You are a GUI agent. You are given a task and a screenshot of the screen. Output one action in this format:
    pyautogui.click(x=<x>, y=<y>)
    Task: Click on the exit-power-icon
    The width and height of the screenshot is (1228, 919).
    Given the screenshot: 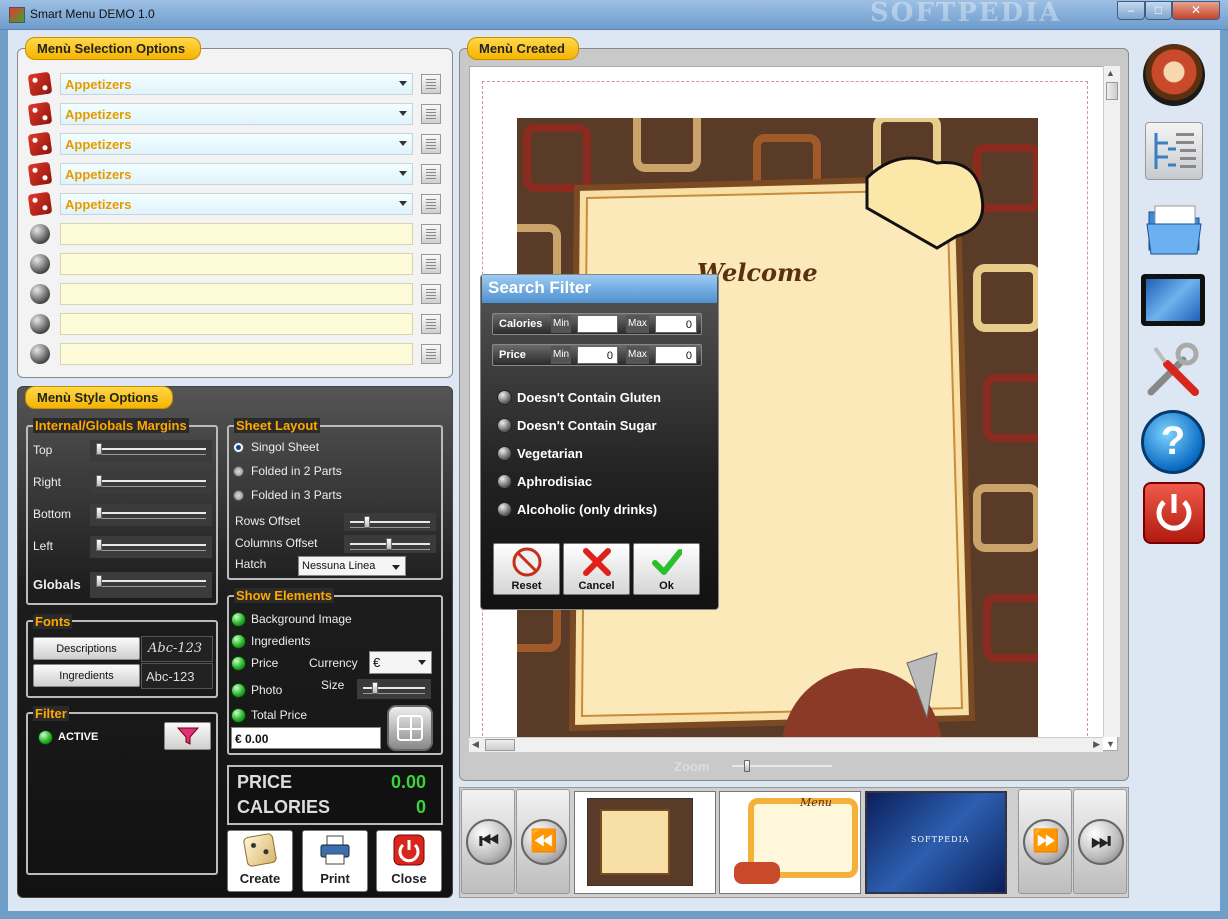 What is the action you would take?
    pyautogui.click(x=1174, y=513)
    